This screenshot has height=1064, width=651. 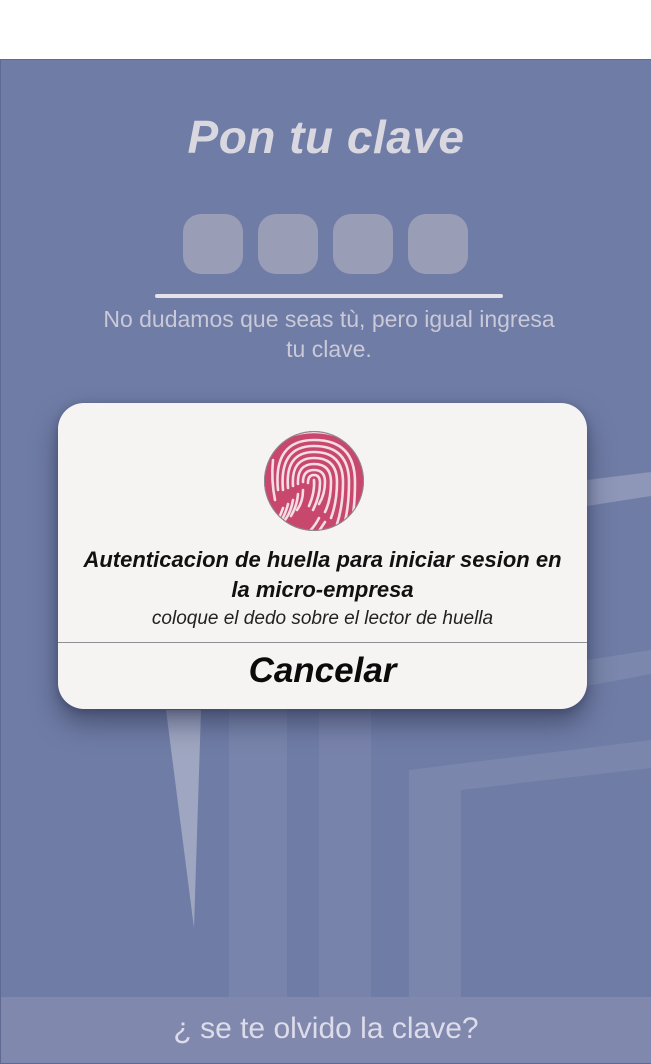 I want to click on fingerprint-icon, so click(x=314, y=481).